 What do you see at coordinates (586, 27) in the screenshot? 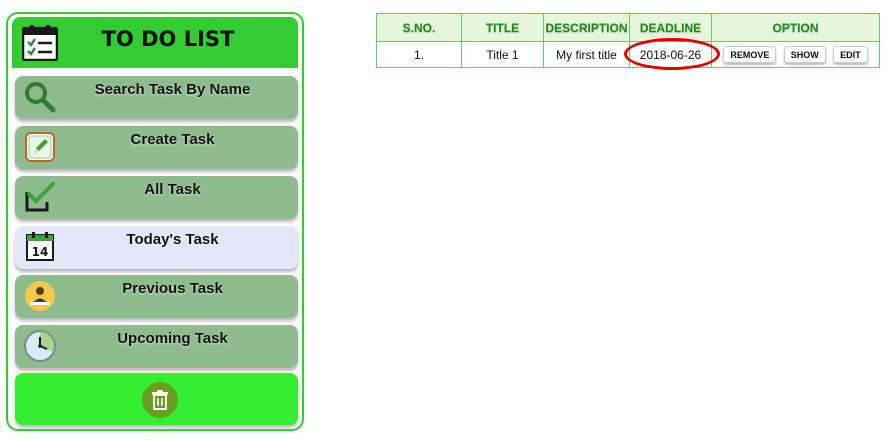
I see `header-description: DESCRIPTION` at bounding box center [586, 27].